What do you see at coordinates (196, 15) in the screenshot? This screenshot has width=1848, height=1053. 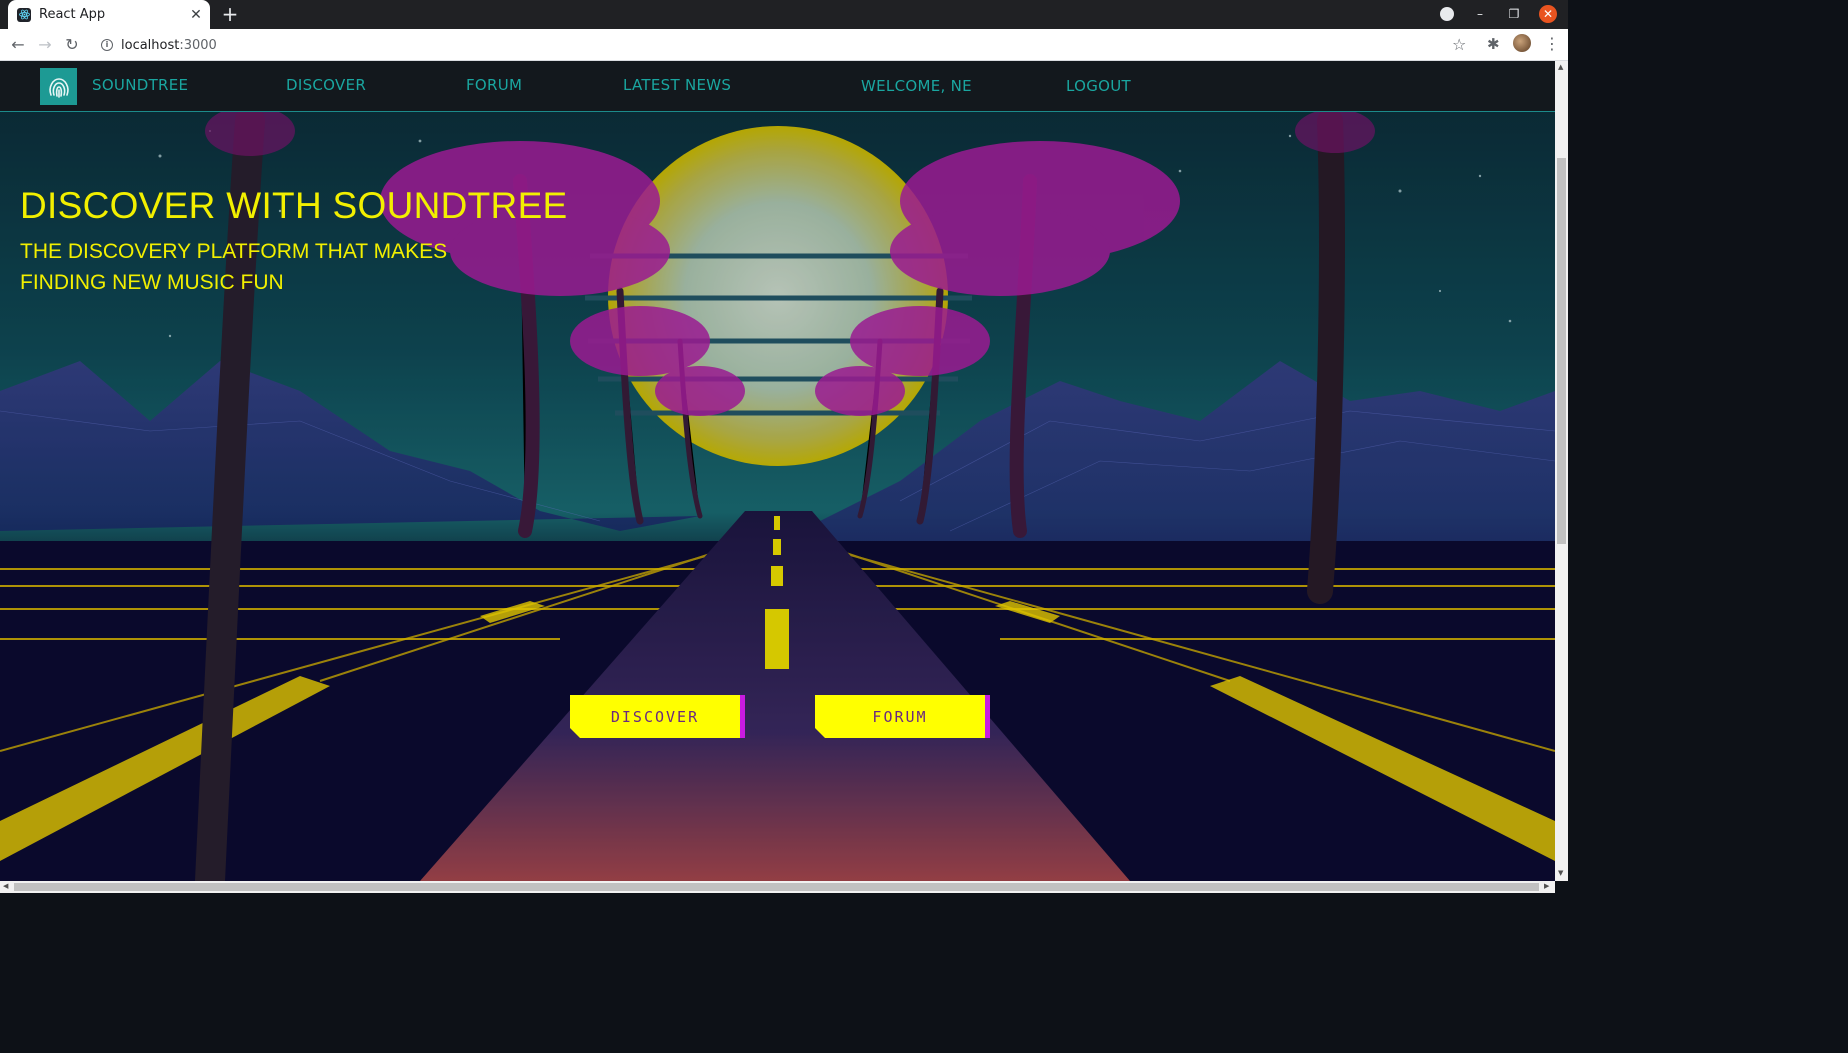 I see `tab-close-icon: ✕` at bounding box center [196, 15].